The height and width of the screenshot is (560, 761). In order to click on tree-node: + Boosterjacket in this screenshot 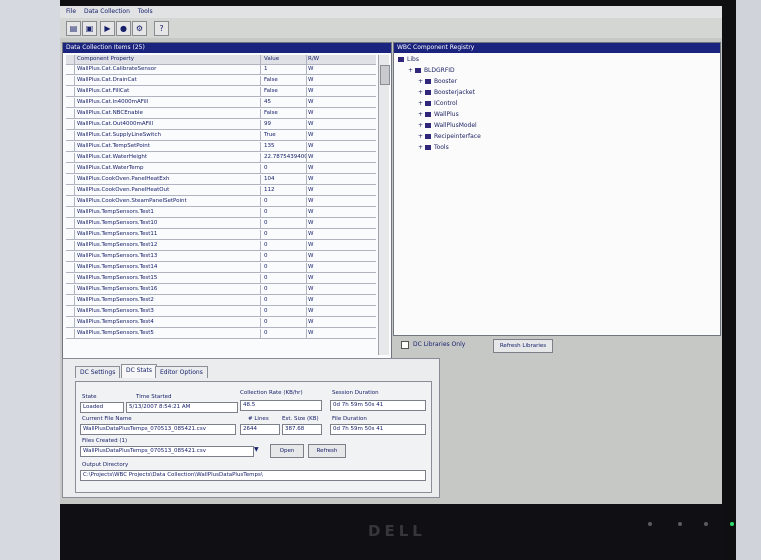, I will do `click(446, 93)`.